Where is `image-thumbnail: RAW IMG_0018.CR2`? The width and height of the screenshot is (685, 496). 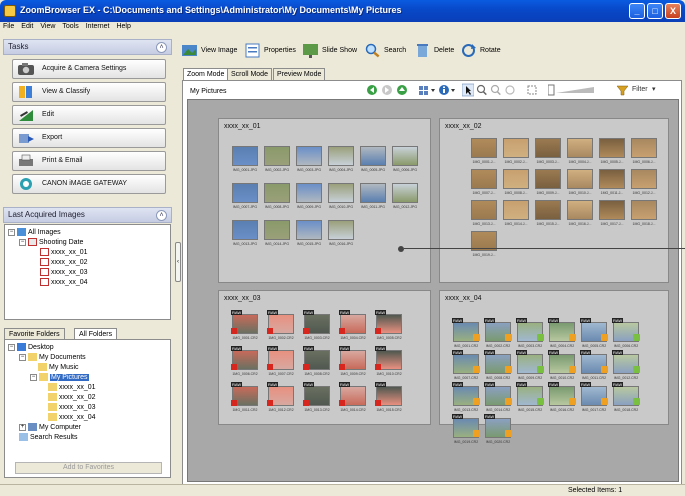
image-thumbnail: RAW IMG_0018.CR2 is located at coordinates (626, 397).